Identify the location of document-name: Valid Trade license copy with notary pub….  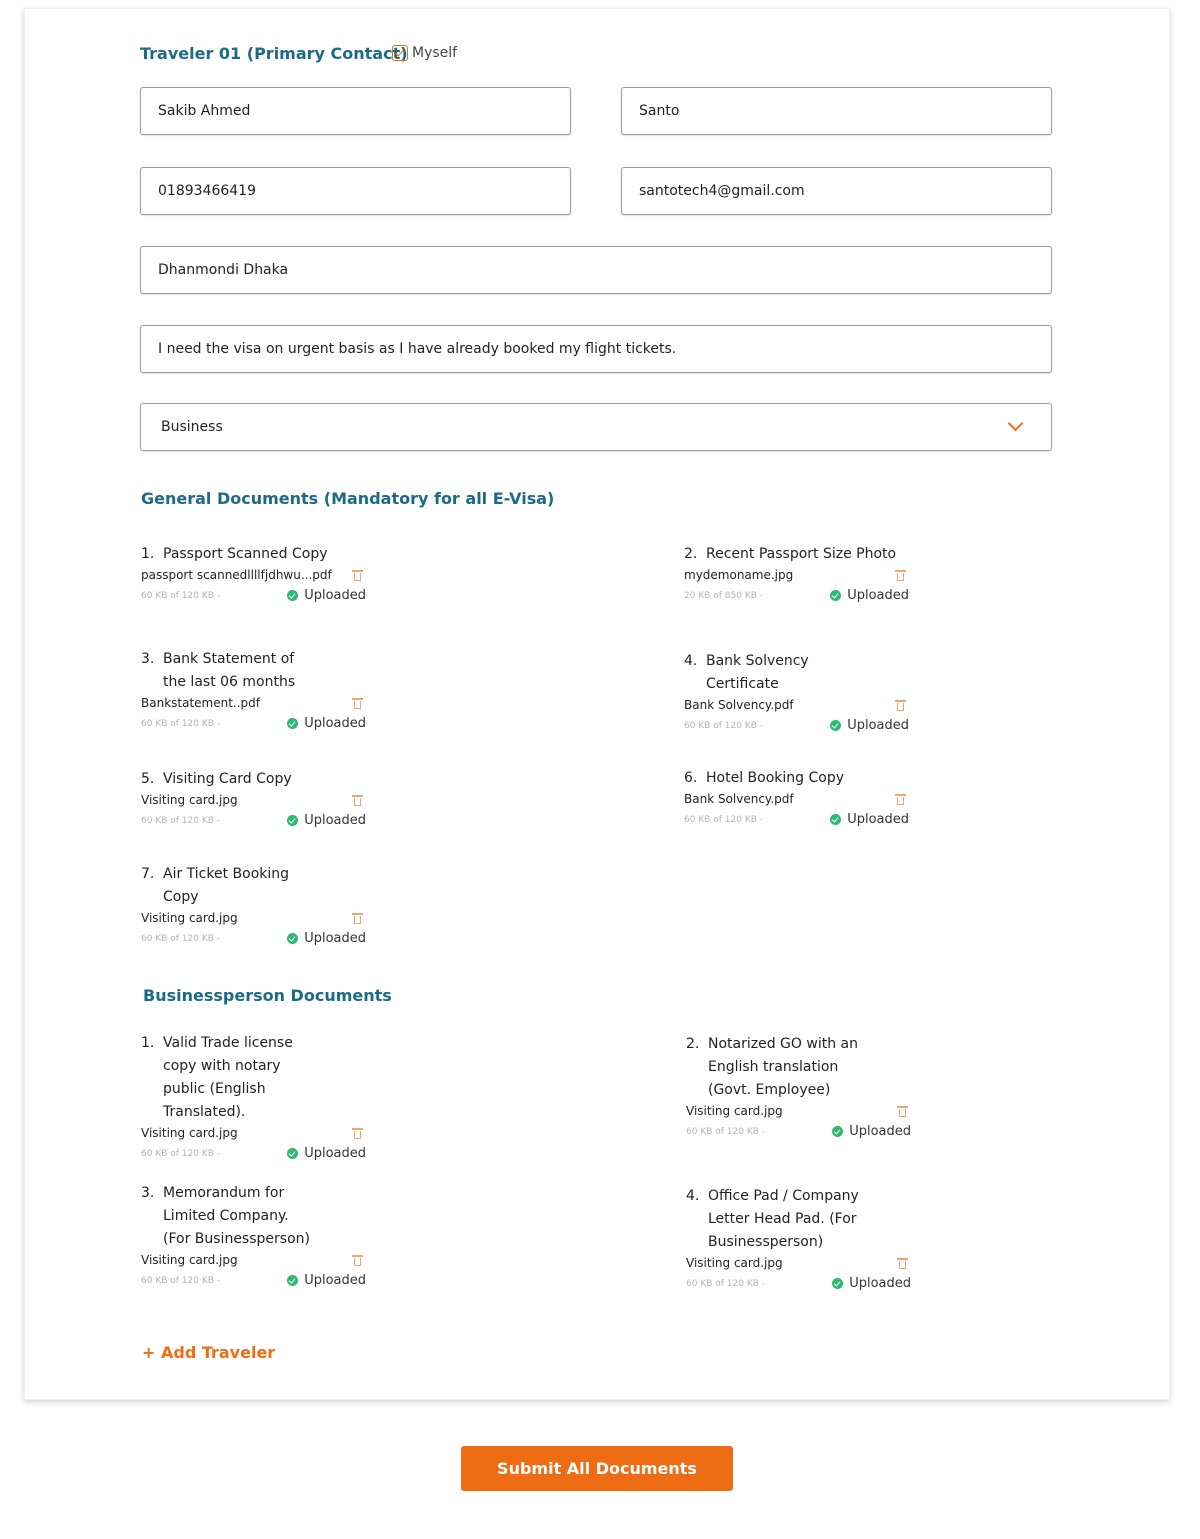
(228, 1077).